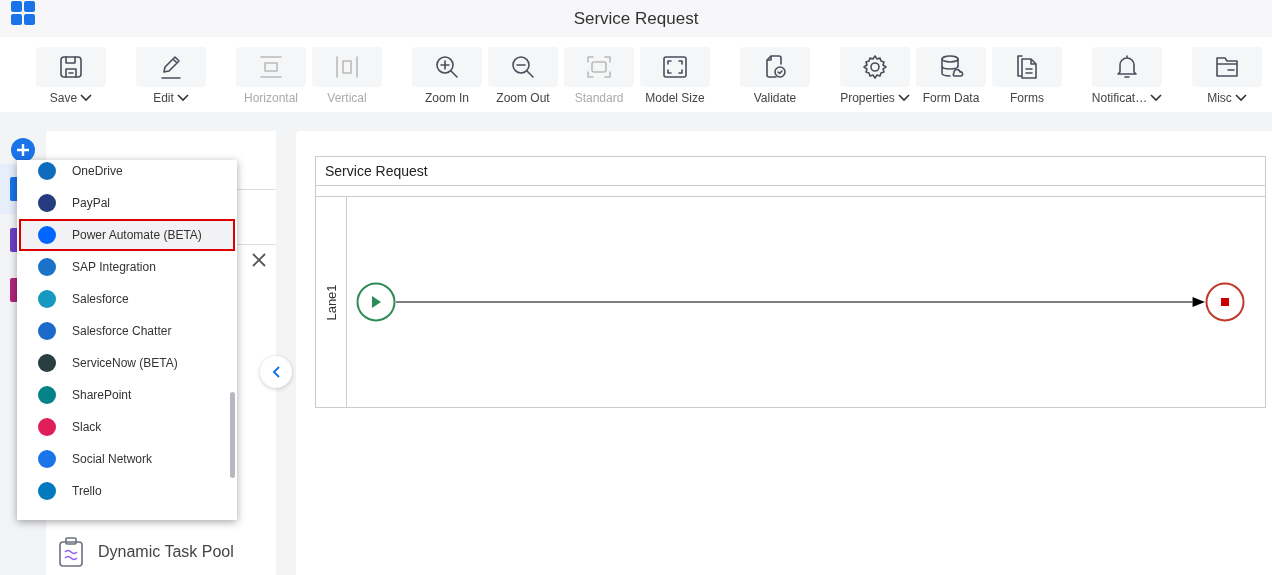  What do you see at coordinates (127, 331) in the screenshot?
I see `menu-item: Salesforce Chatter` at bounding box center [127, 331].